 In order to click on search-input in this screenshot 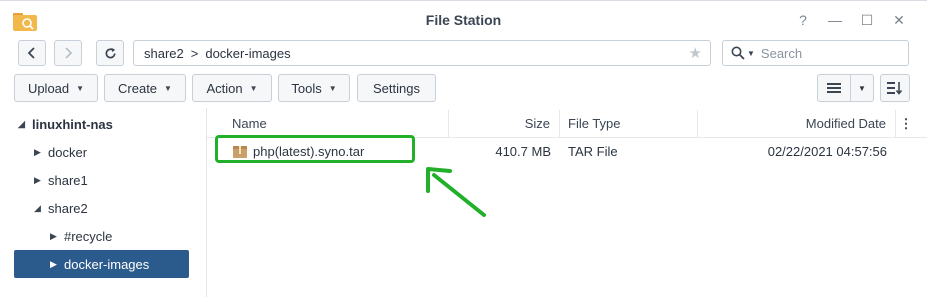, I will do `click(825, 53)`.